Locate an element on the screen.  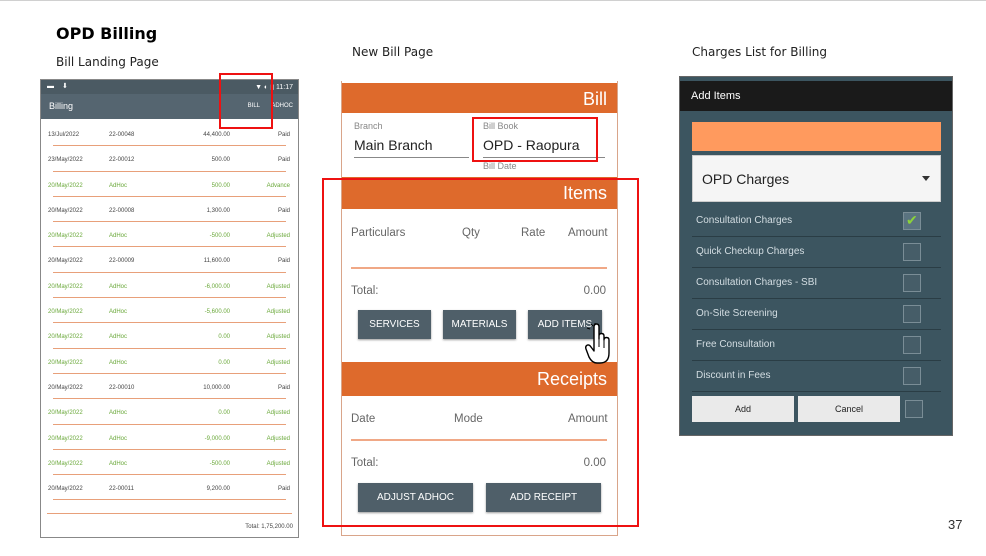
bill-row: 20/May/2022 22-00011 9,200.00 Paid is located at coordinates (169, 488).